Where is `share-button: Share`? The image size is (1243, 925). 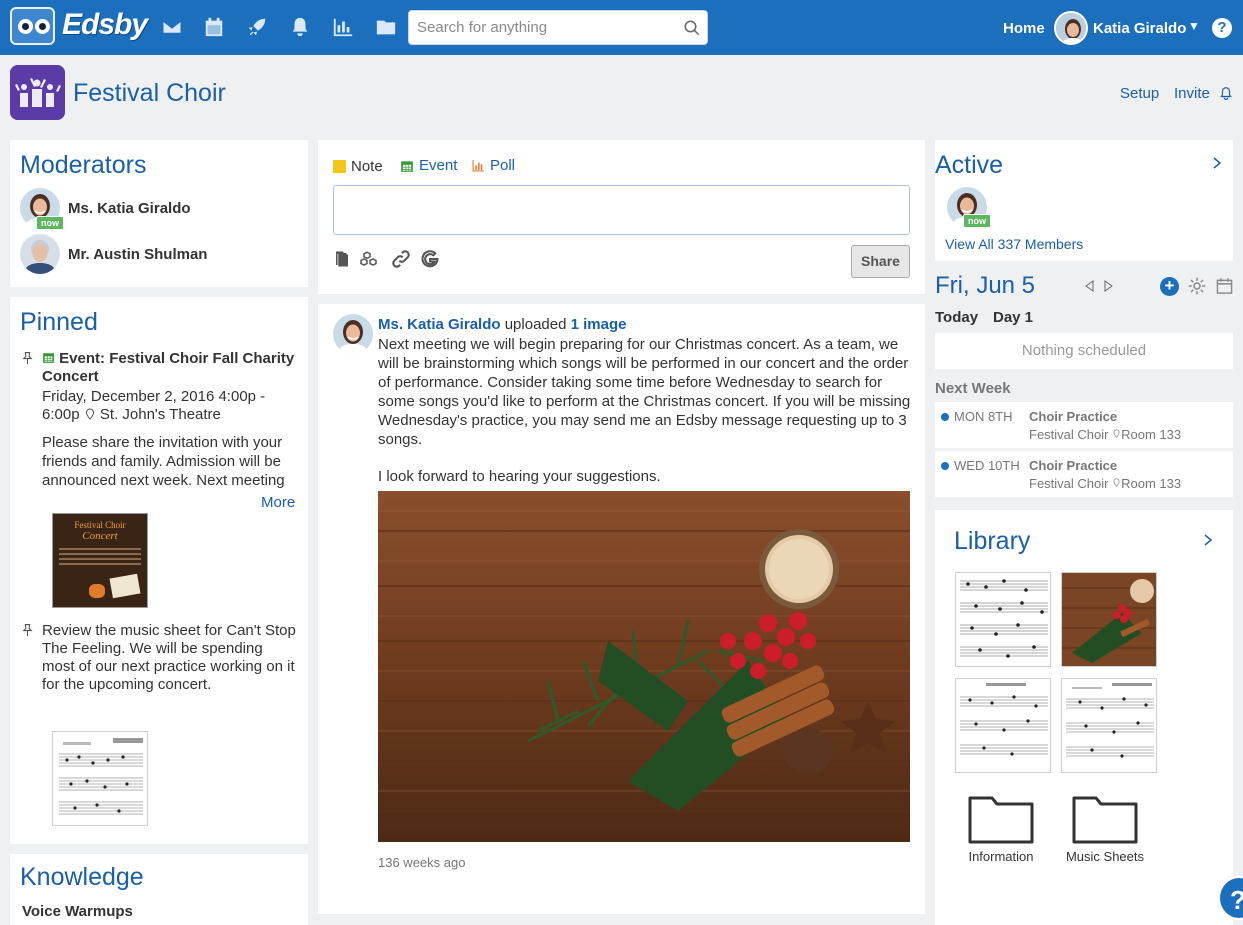 share-button: Share is located at coordinates (880, 261).